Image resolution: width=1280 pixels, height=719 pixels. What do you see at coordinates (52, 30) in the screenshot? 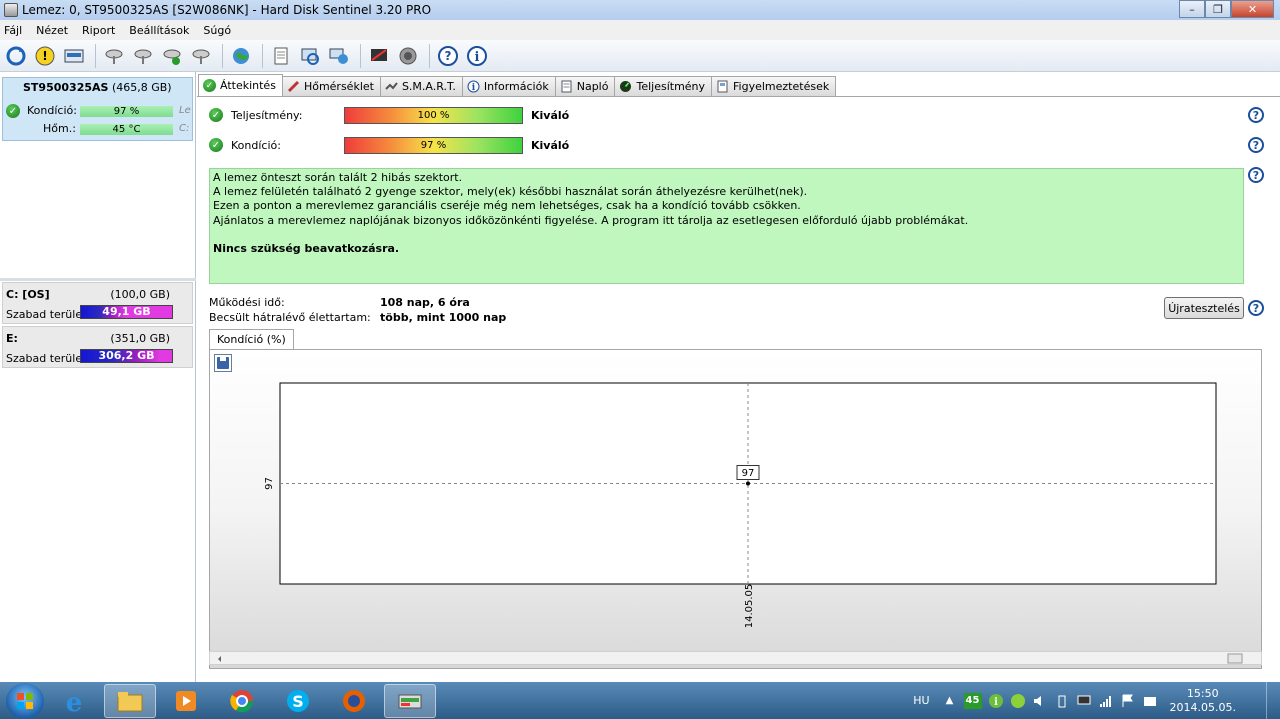
I see `menu-view: Nézet` at bounding box center [52, 30].